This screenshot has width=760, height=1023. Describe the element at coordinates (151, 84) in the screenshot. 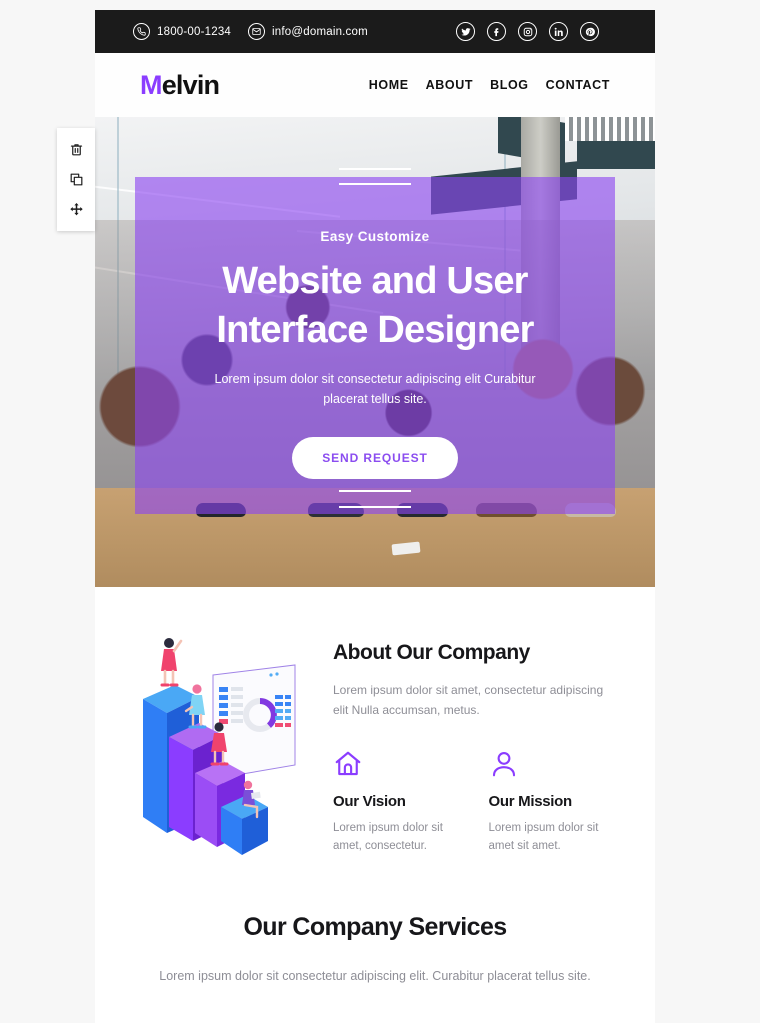

I see `logo-initial: M` at that location.